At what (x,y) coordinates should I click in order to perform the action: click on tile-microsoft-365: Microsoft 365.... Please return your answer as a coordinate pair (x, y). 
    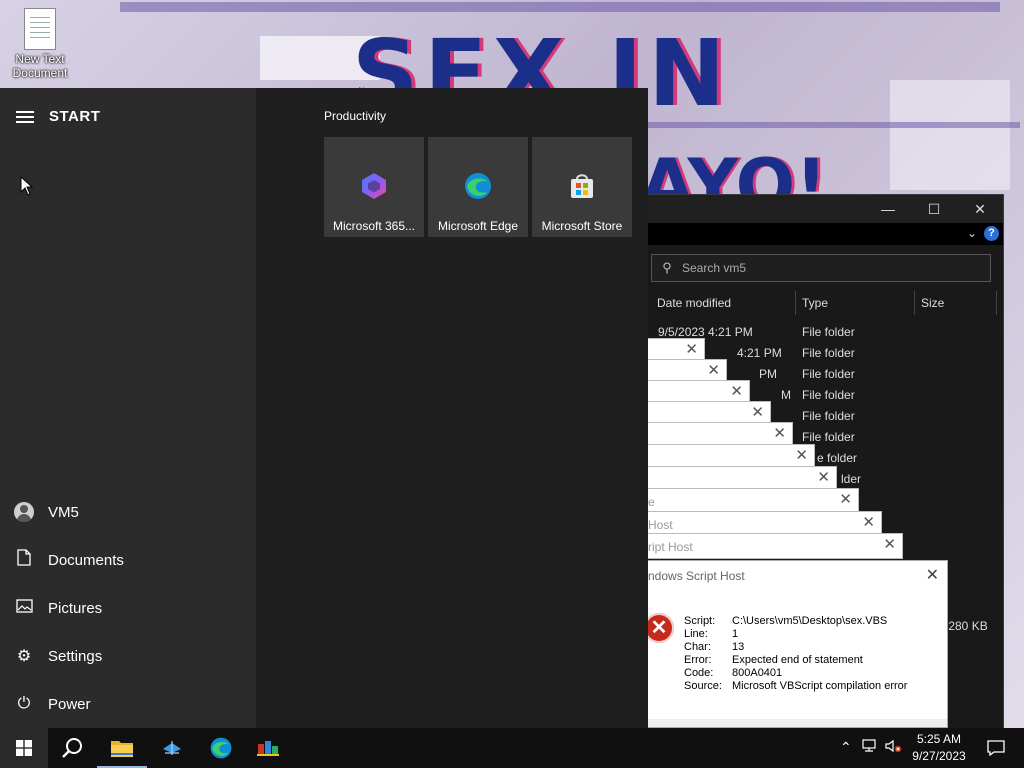
    Looking at the image, I should click on (374, 187).